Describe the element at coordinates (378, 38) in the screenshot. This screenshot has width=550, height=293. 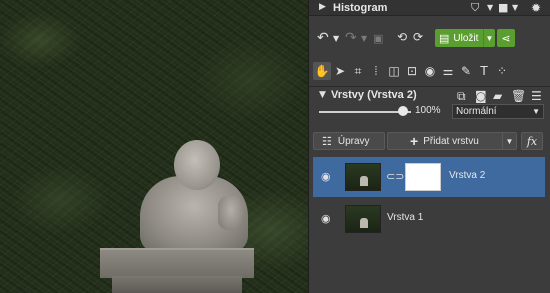
I see `image-icon: ▣` at that location.